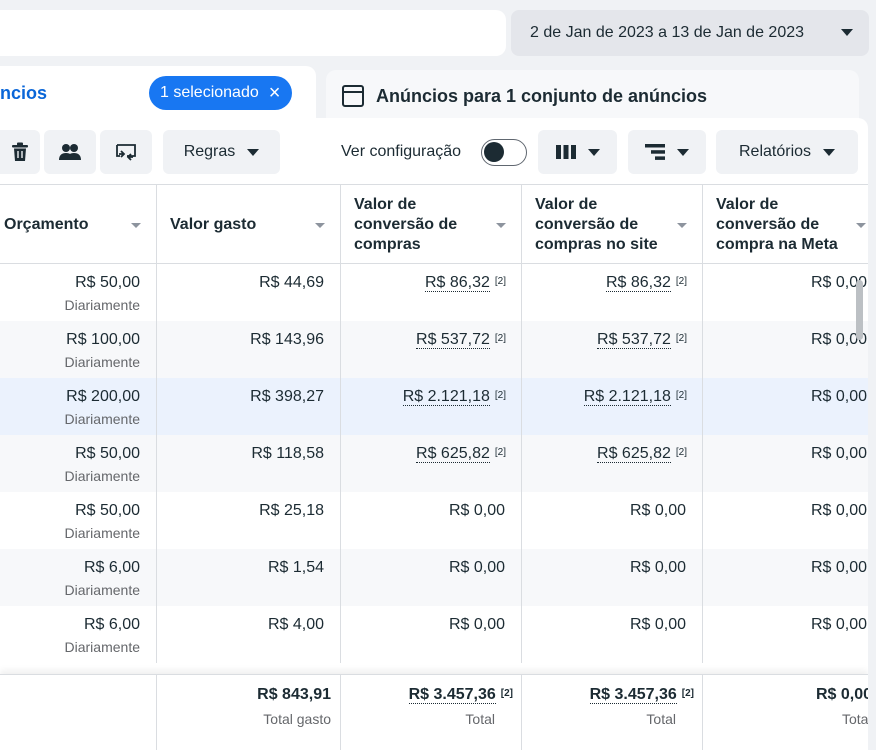  I want to click on cell-site-purchase-conversion-value: R$ 625,82 [2], so click(612, 463).